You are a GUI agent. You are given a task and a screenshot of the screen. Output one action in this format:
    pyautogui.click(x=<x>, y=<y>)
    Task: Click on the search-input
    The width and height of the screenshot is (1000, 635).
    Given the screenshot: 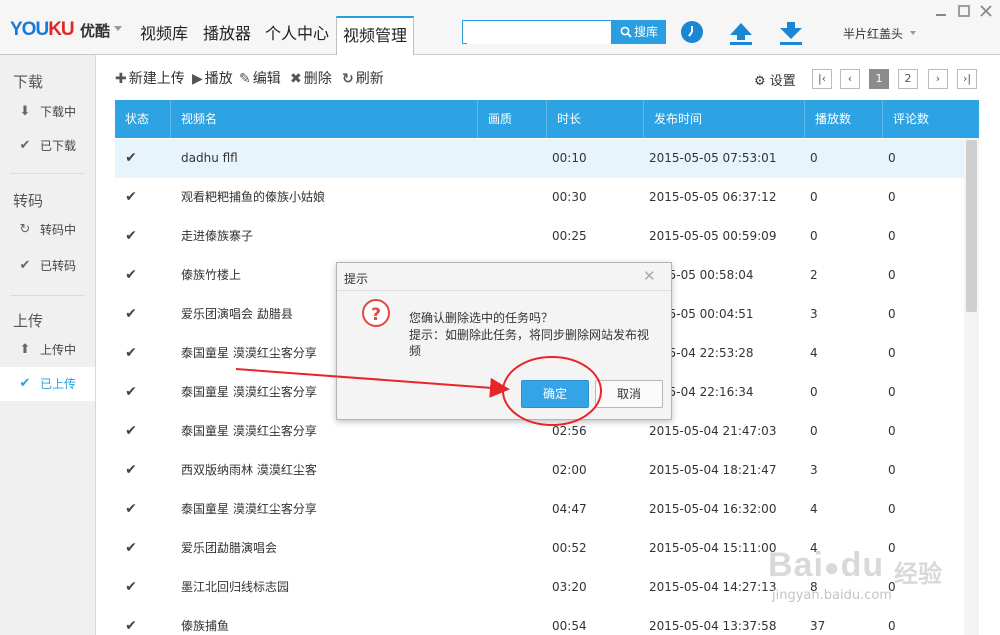 What is the action you would take?
    pyautogui.click(x=539, y=33)
    